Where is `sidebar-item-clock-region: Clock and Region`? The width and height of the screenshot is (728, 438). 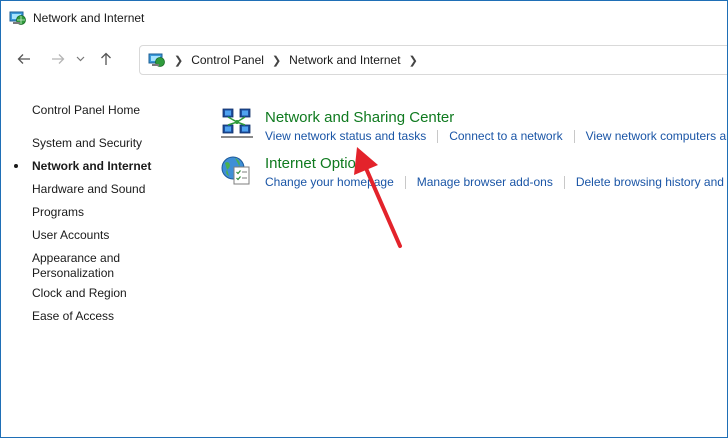
sidebar-item-clock-region: Clock and Region is located at coordinates (102, 293).